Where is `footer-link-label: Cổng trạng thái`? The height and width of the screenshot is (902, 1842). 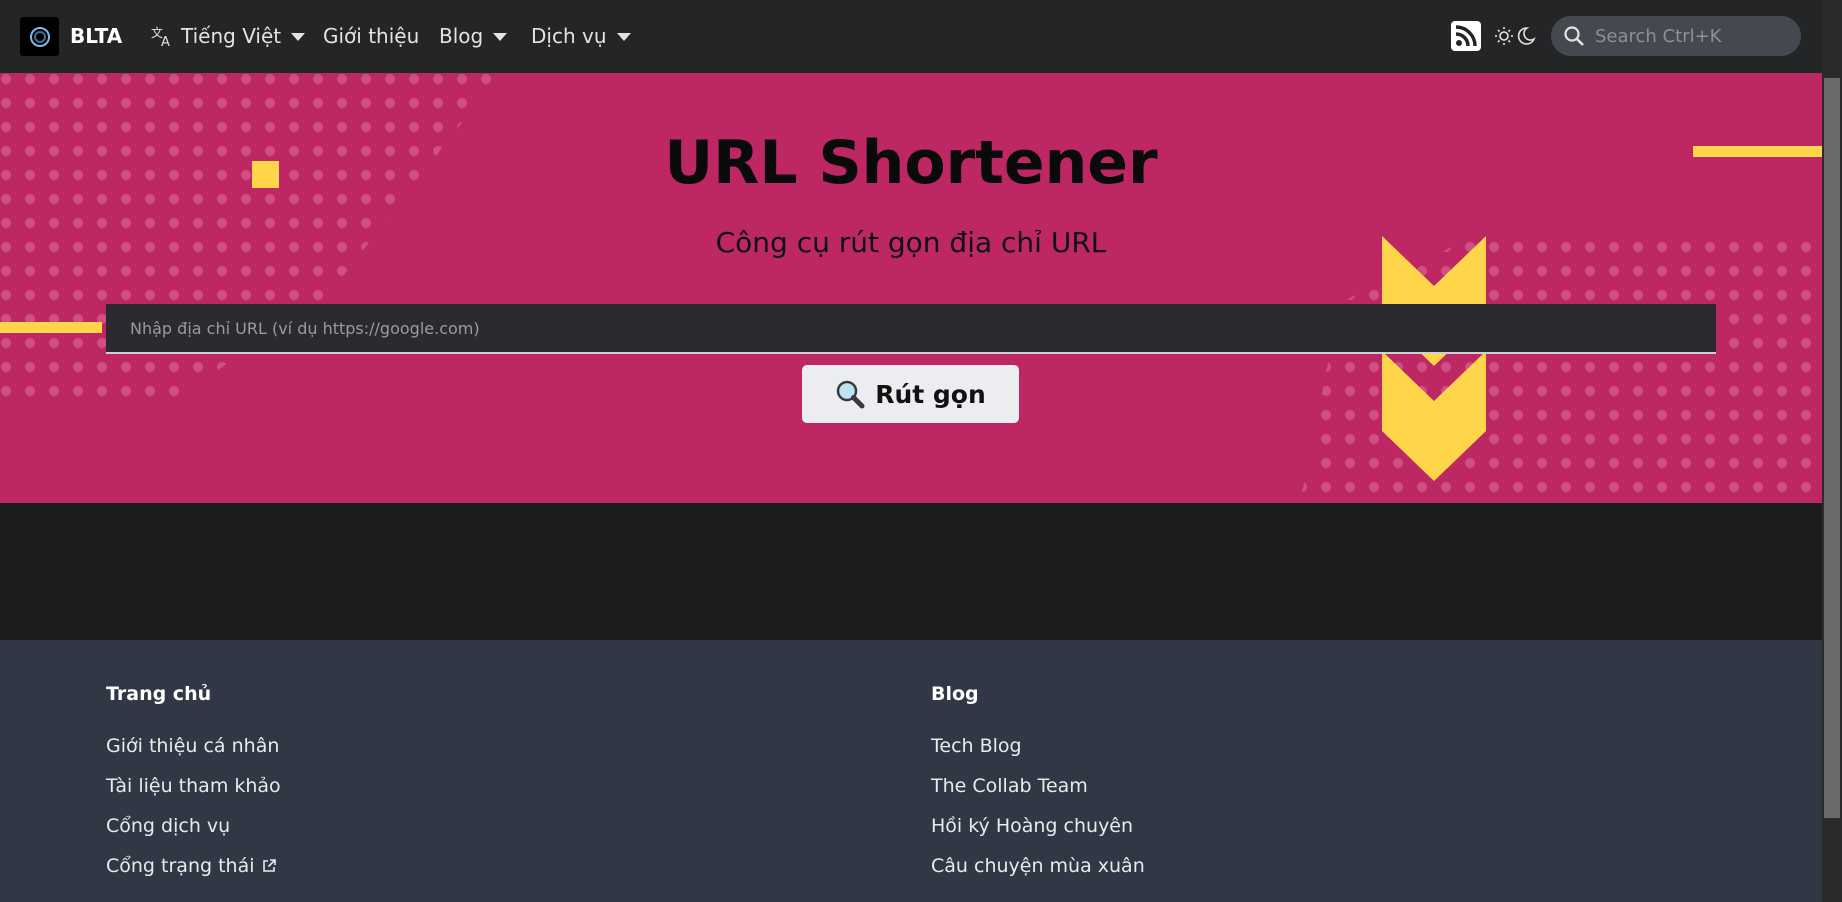
footer-link-label: Cổng trạng thái is located at coordinates (180, 866).